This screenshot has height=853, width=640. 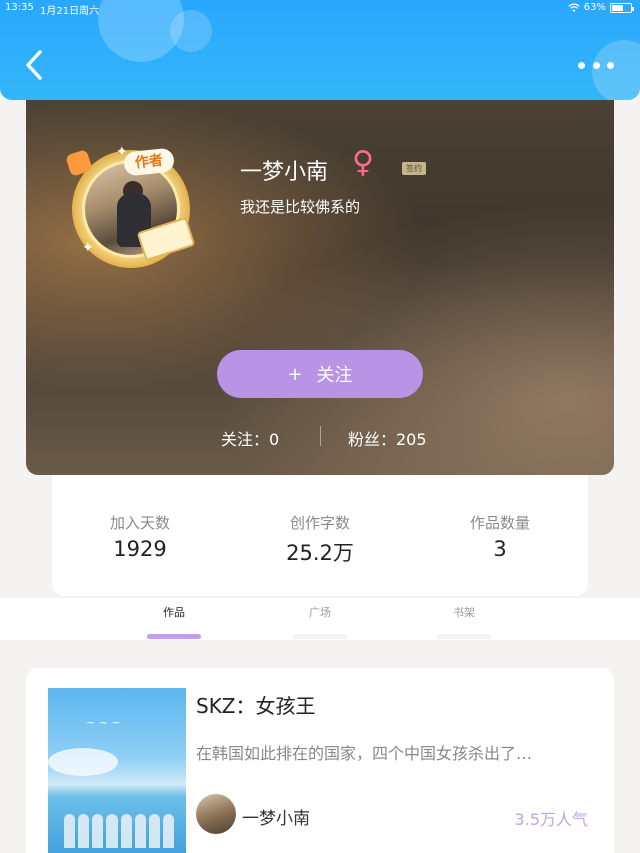 What do you see at coordinates (594, 7) in the screenshot?
I see `battery-percent: 63%` at bounding box center [594, 7].